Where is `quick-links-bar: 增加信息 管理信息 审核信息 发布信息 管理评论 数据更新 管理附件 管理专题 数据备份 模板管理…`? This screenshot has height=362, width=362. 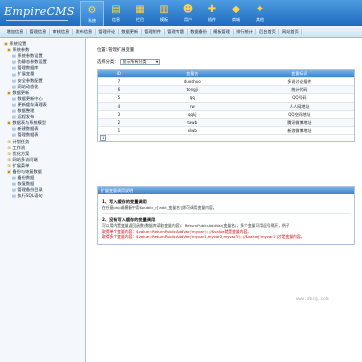 quick-links-bar: 增加信息 管理信息 审核信息 发布信息 管理评论 数据更新 管理附件 管理专题 数据备份 模板管理… is located at coordinates (181, 32).